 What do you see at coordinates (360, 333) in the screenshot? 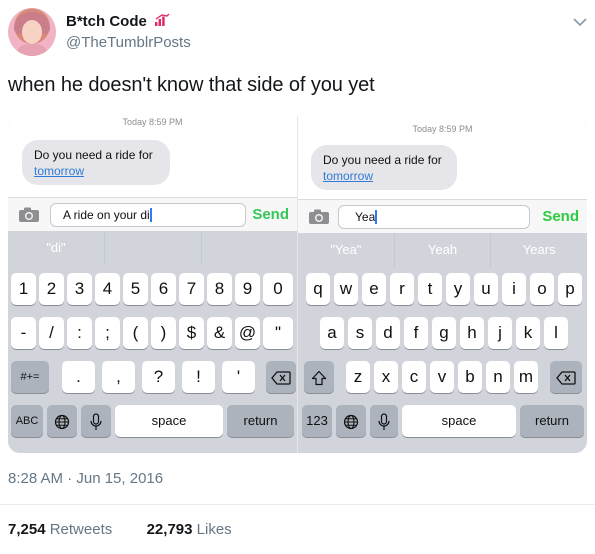
I see `key: s` at bounding box center [360, 333].